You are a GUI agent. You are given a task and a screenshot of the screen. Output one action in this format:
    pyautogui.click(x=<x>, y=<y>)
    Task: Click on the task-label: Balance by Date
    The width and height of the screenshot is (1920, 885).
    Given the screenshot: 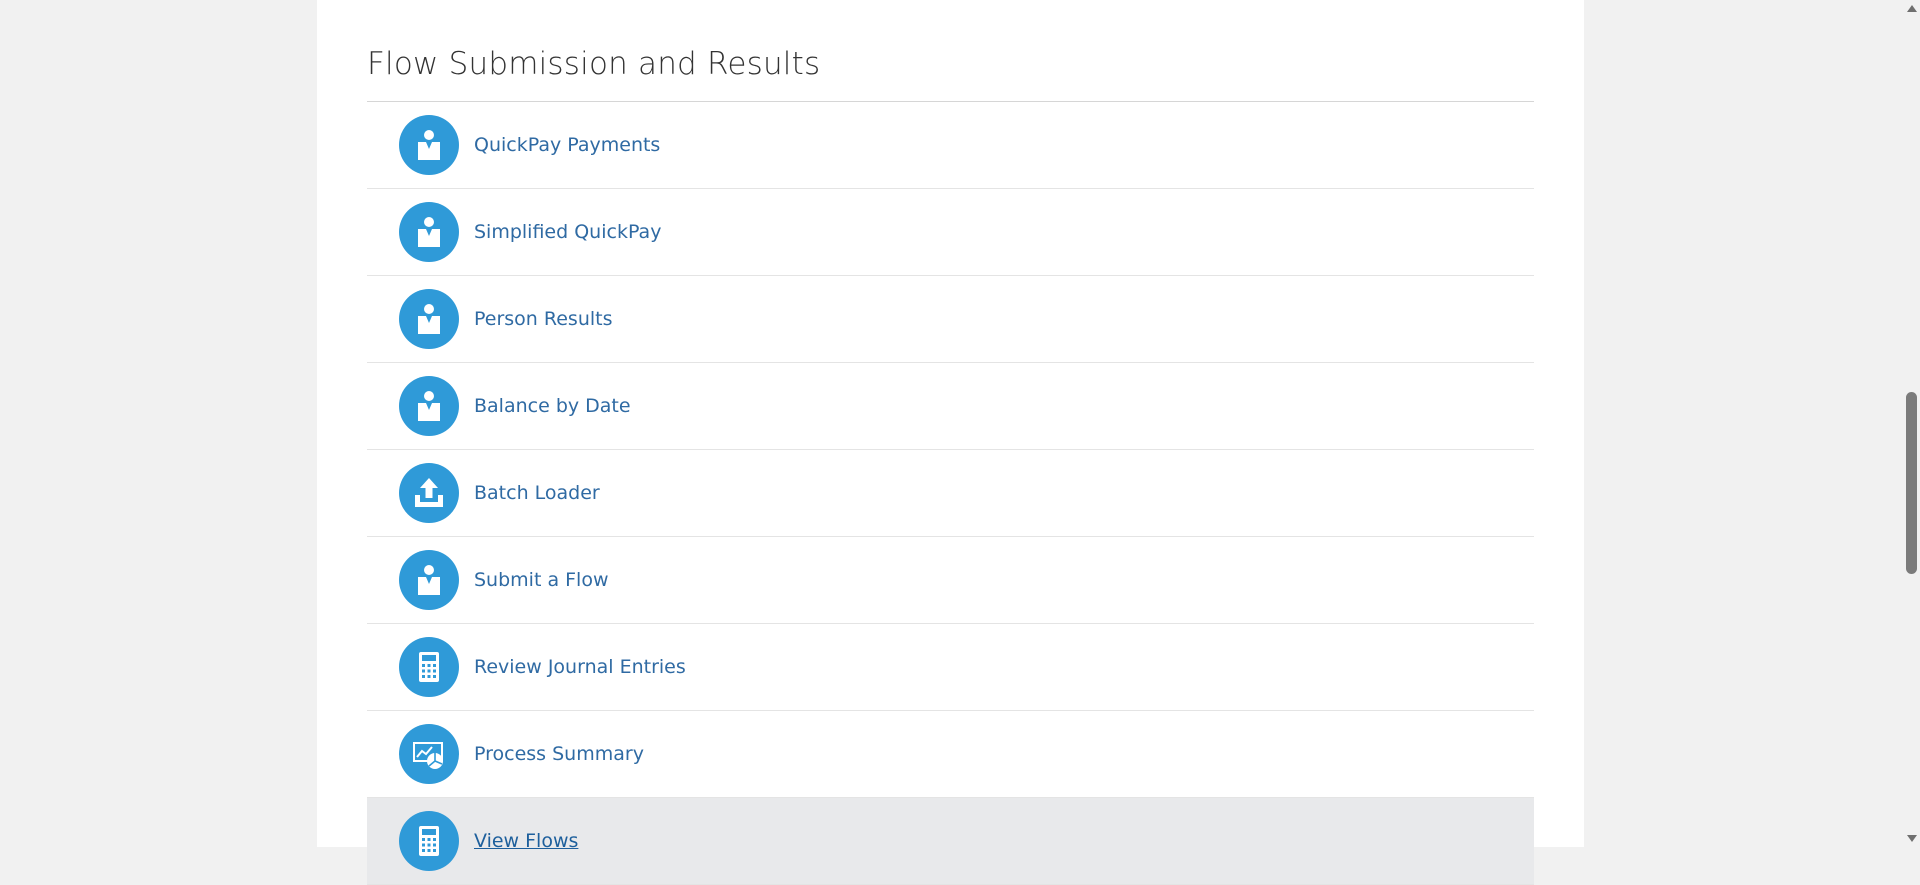 What is the action you would take?
    pyautogui.click(x=552, y=406)
    